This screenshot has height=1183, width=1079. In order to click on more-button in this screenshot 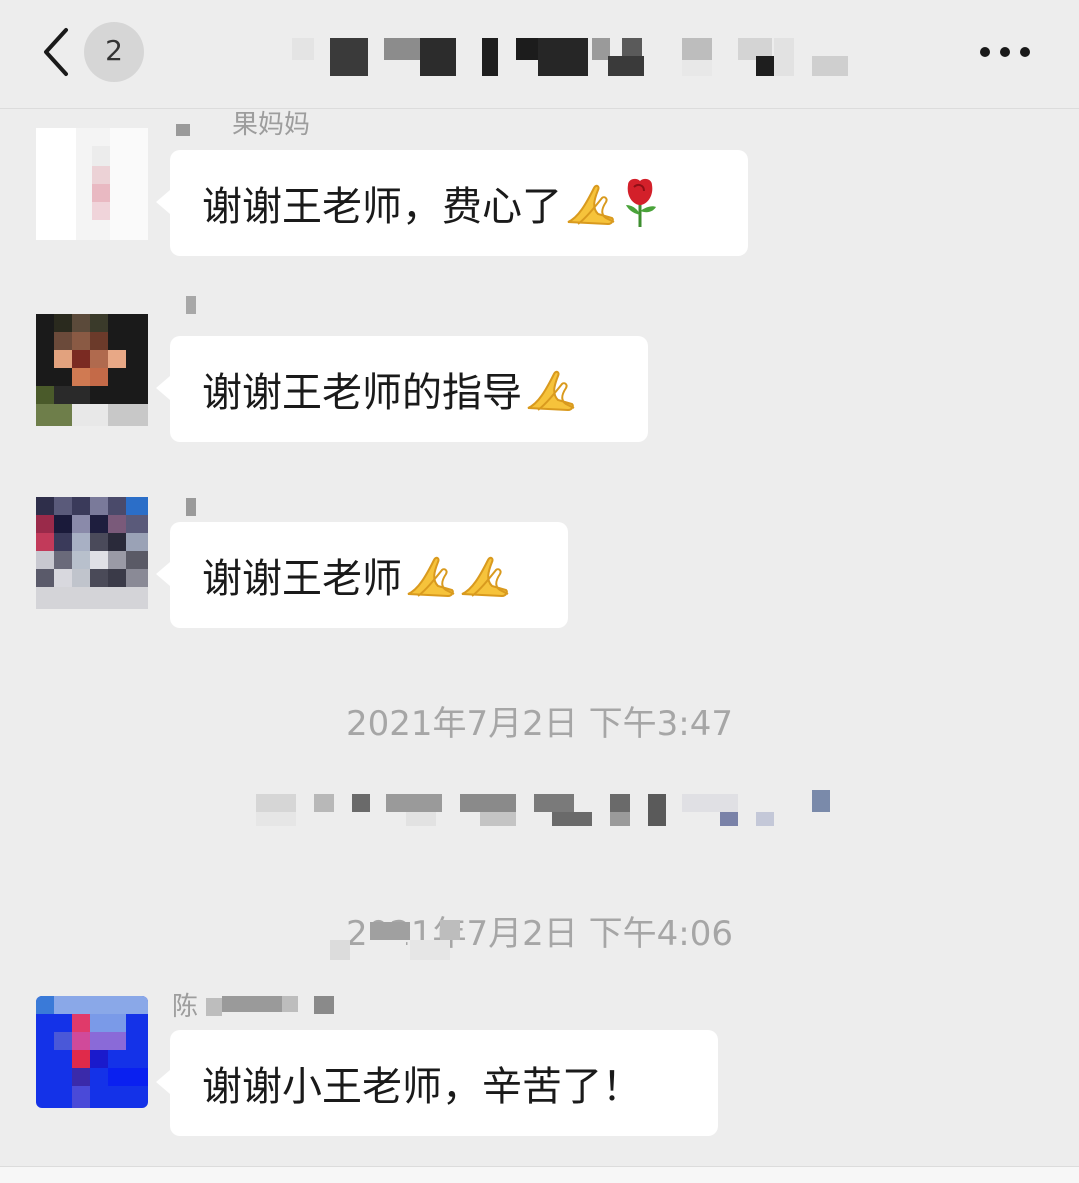, I will do `click(1005, 52)`.